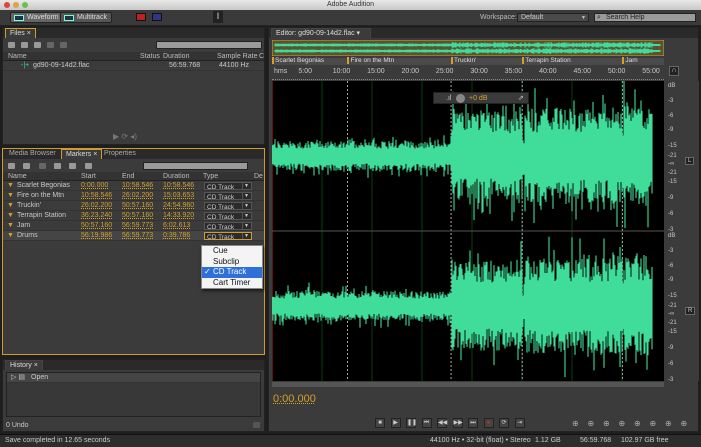 The height and width of the screenshot is (447, 701). I want to click on markers-search-input, so click(195, 166).